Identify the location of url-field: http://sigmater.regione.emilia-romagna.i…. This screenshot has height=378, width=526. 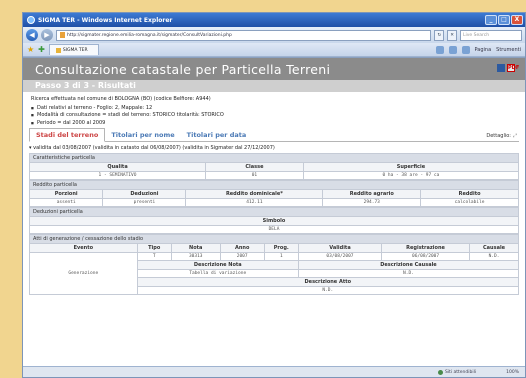
(244, 35).